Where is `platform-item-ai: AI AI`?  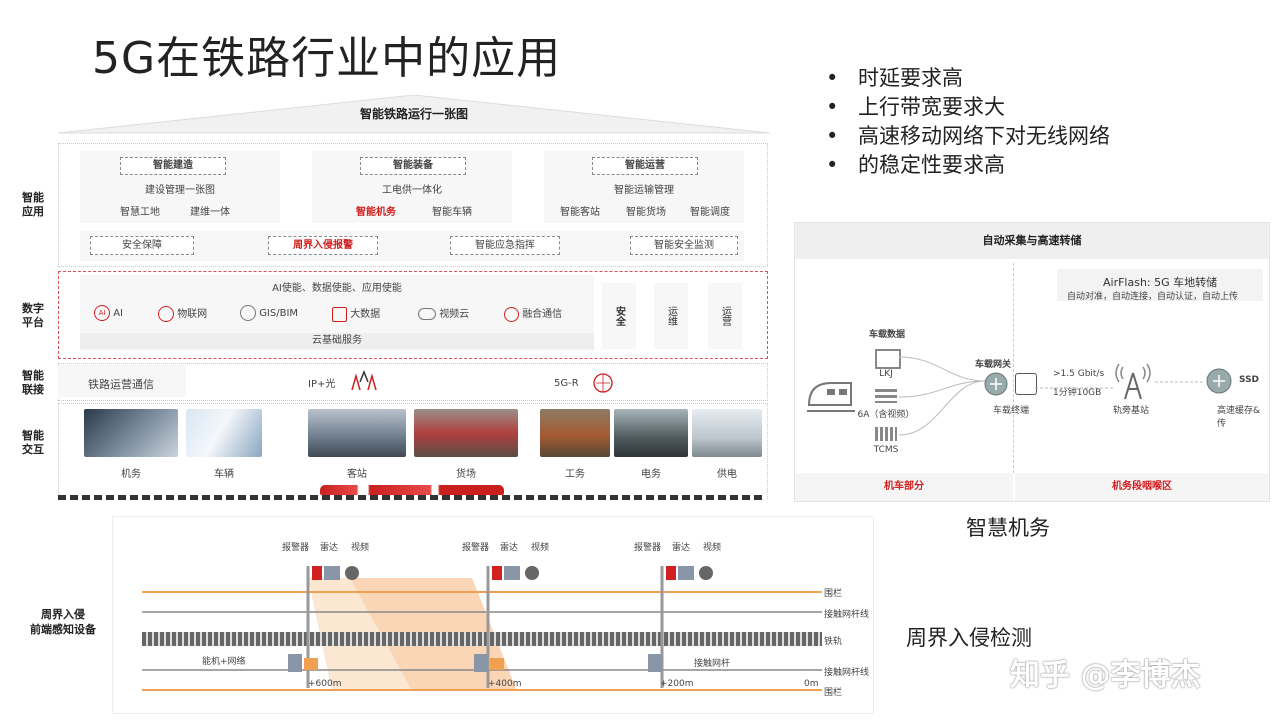 platform-item-ai: AI AI is located at coordinates (108, 313).